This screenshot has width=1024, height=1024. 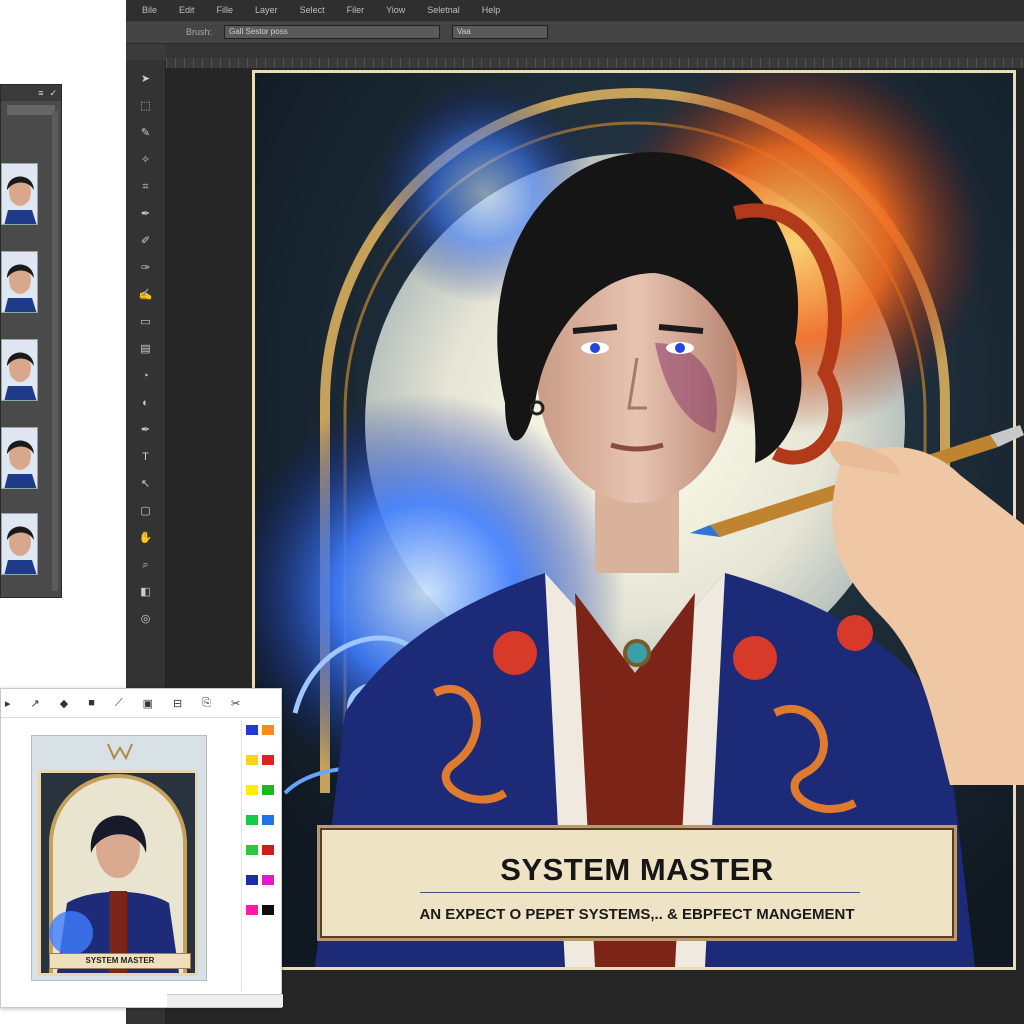 What do you see at coordinates (187, 10) in the screenshot?
I see `menu-item: Edit` at bounding box center [187, 10].